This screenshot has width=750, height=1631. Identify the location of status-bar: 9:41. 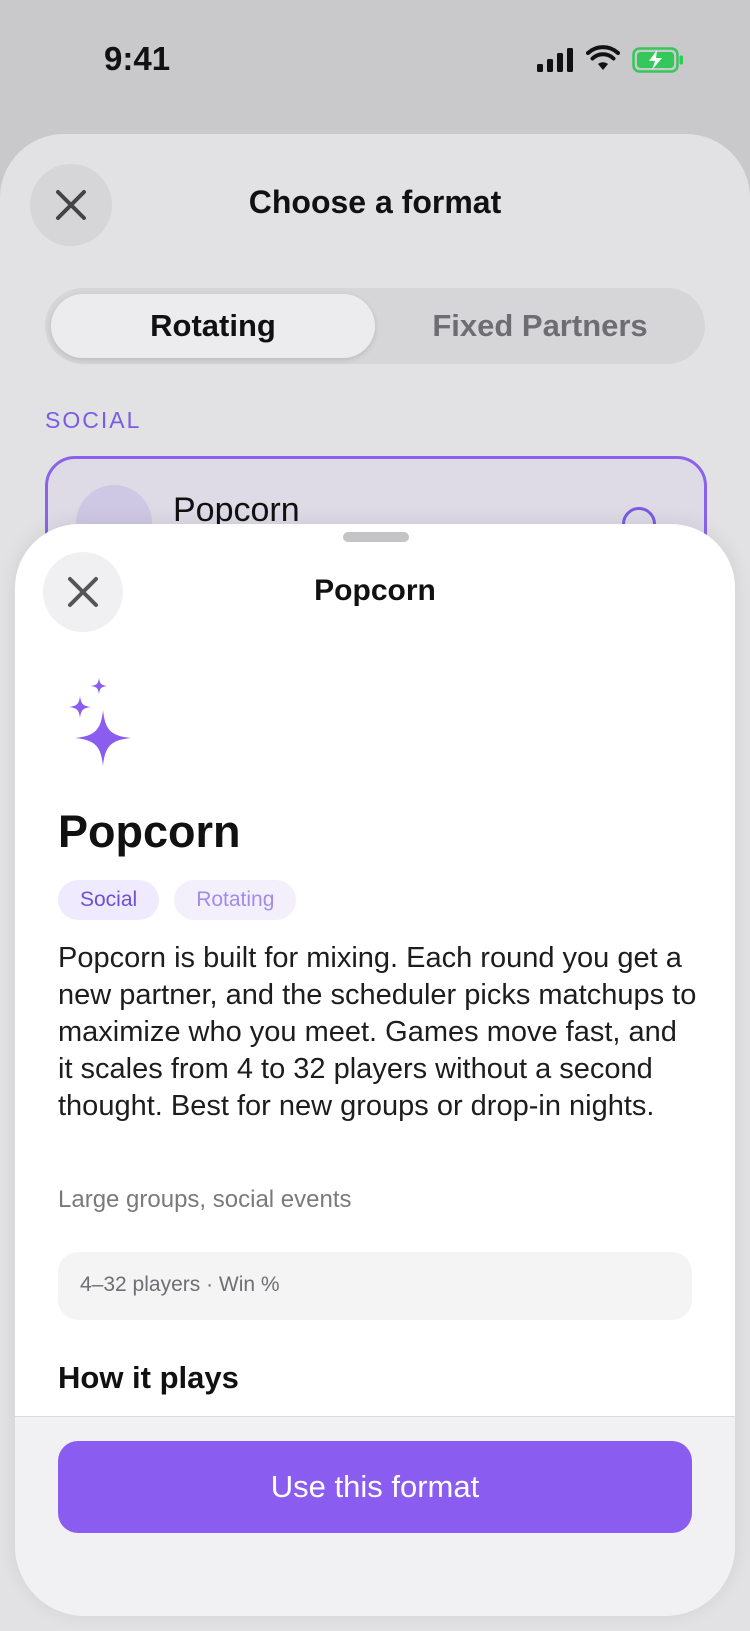
(375, 60).